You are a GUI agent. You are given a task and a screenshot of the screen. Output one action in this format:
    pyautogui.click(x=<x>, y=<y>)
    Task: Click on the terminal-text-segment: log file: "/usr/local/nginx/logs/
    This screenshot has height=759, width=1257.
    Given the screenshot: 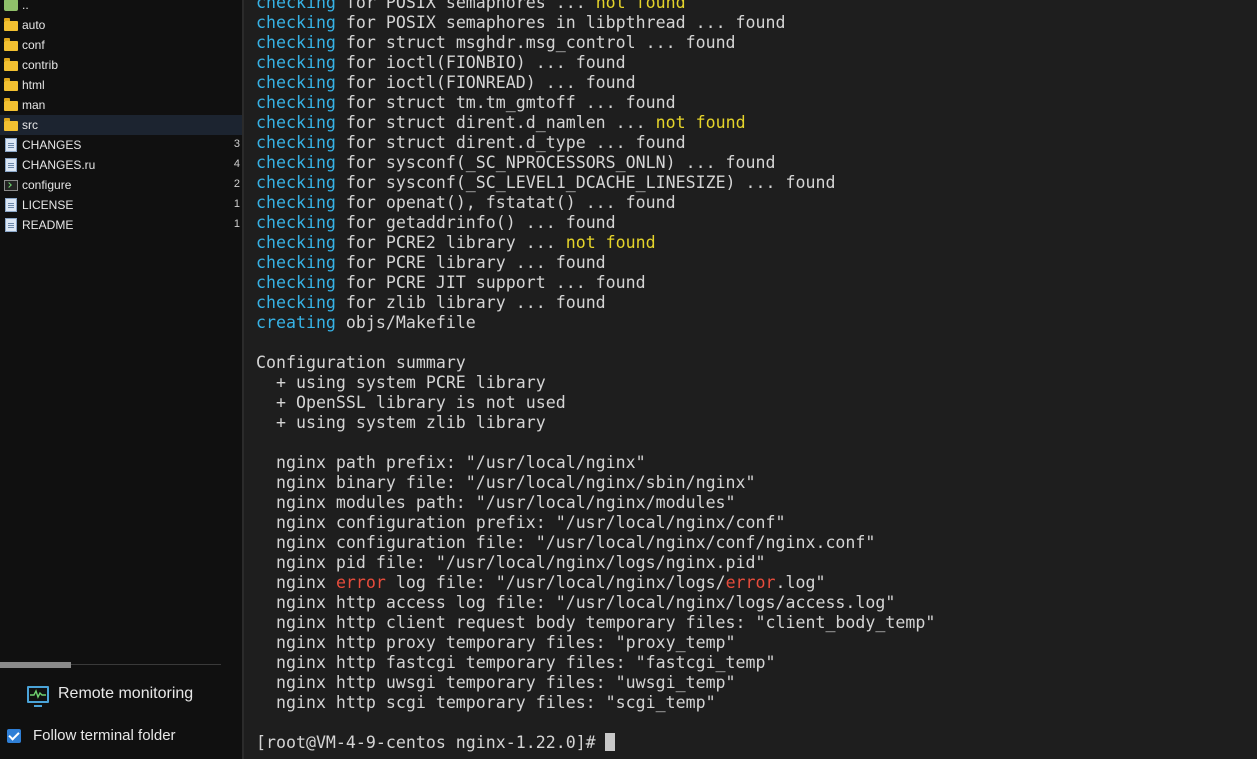 What is the action you would take?
    pyautogui.click(x=555, y=582)
    